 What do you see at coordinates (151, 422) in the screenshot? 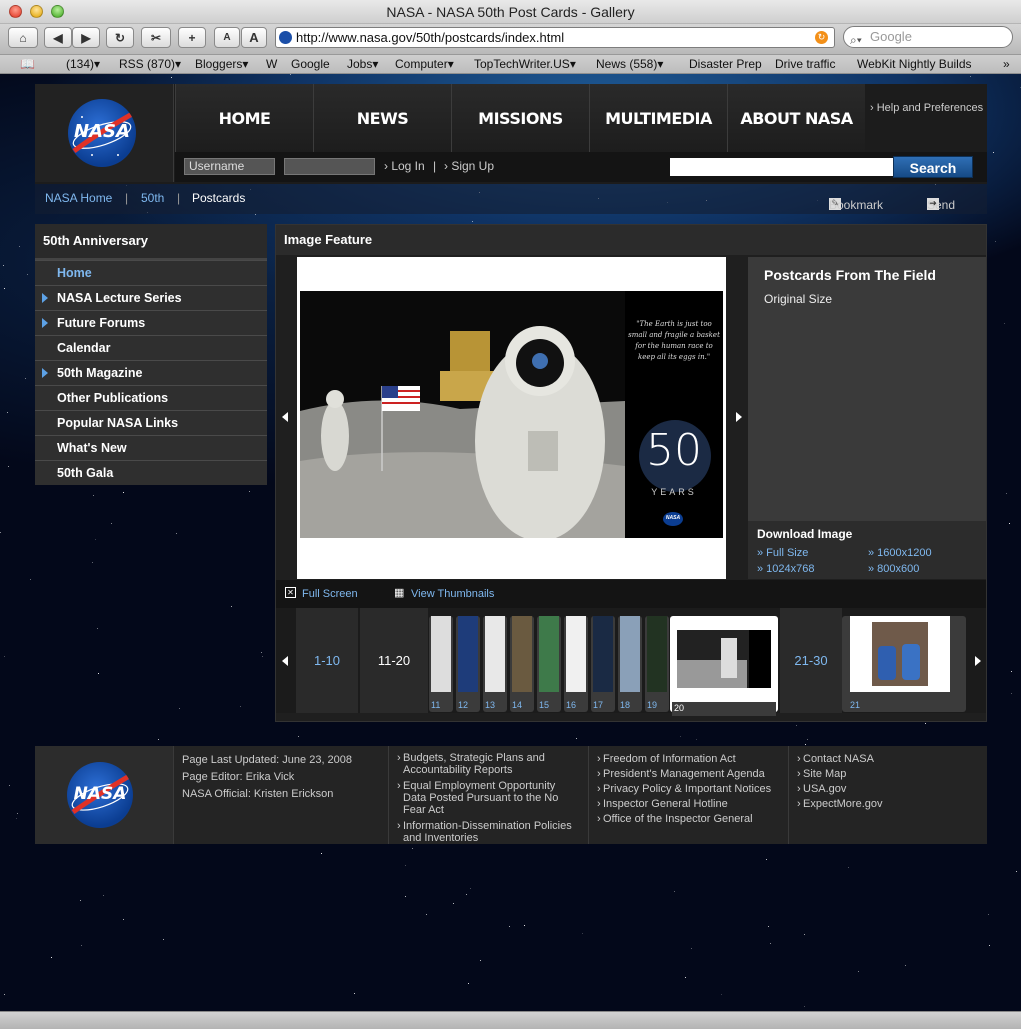
I see `sidebar-item-popular-nasa-links: Popular NASA Links` at bounding box center [151, 422].